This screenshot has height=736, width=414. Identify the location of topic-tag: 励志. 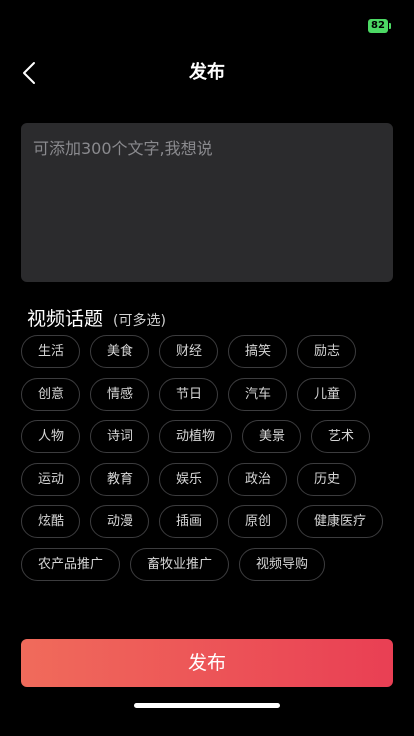
(326, 351).